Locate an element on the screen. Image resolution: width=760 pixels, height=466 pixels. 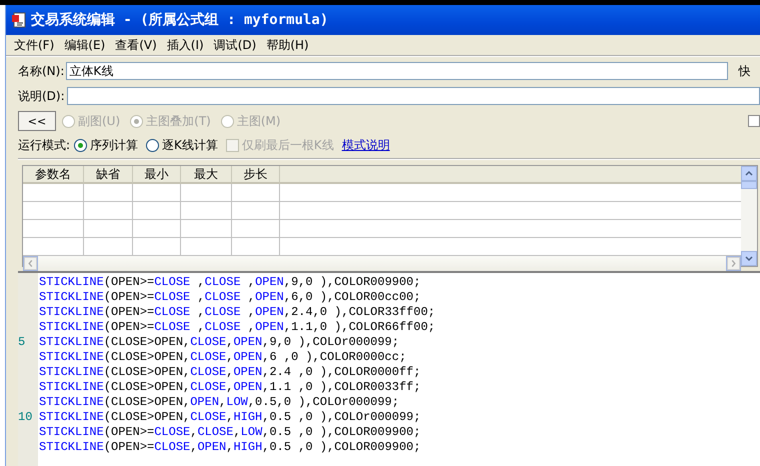
run-mode-radio: 序列计算 is located at coordinates (106, 145).